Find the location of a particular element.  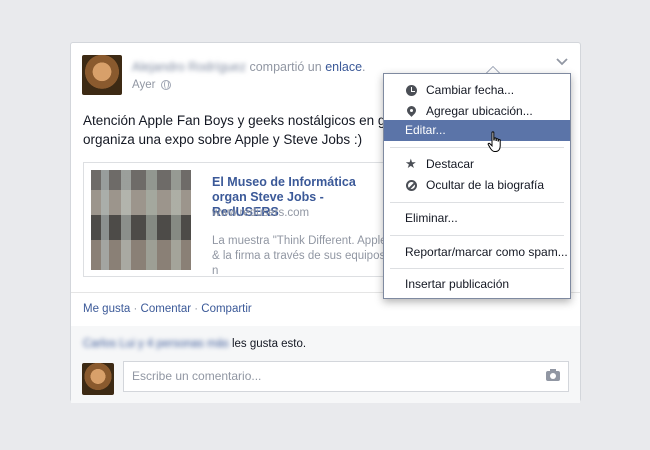

likers-names: Carlos Lui y 4 personas más is located at coordinates (156, 344).